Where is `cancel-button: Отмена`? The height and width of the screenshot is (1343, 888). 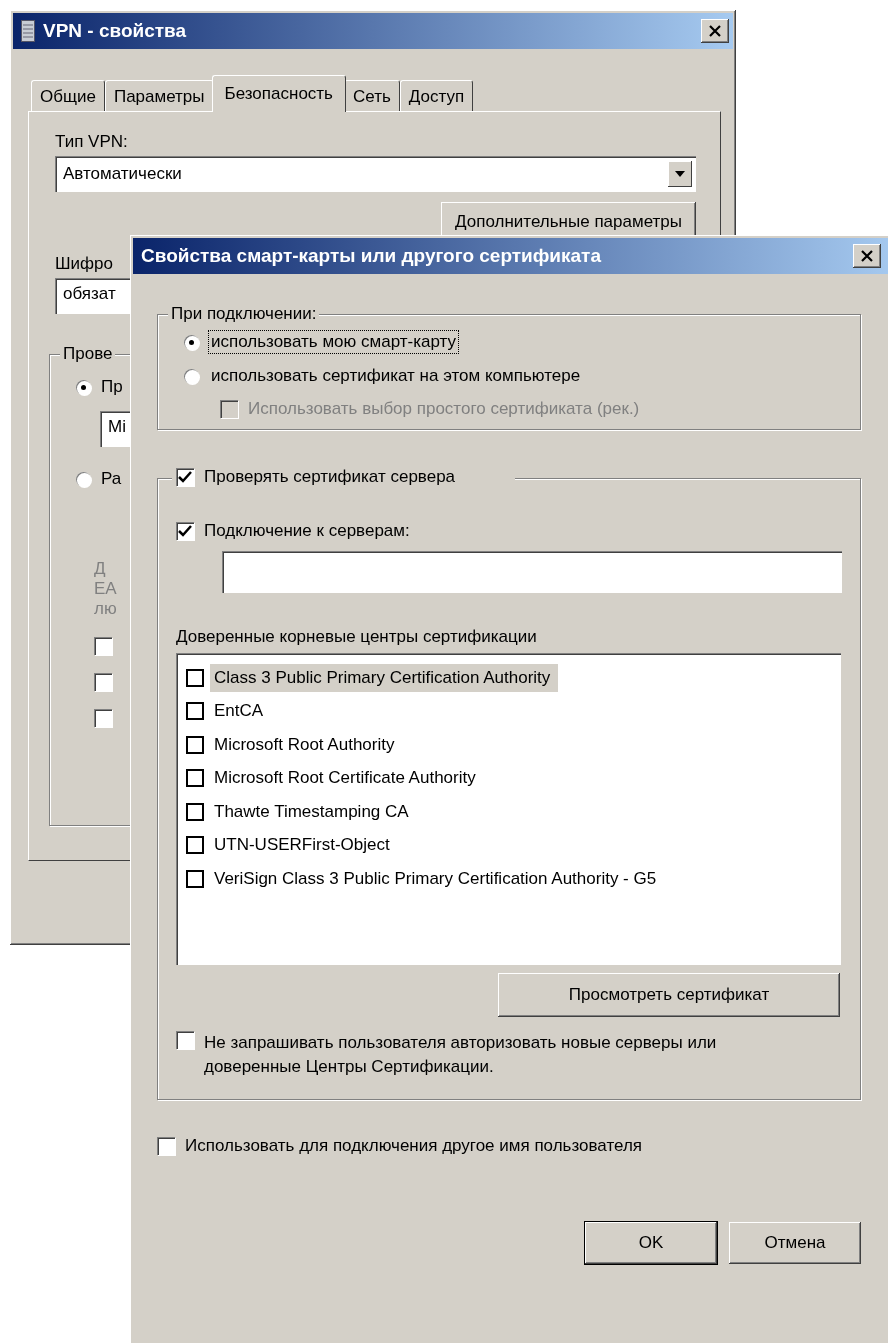
cancel-button: Отмена is located at coordinates (795, 1243).